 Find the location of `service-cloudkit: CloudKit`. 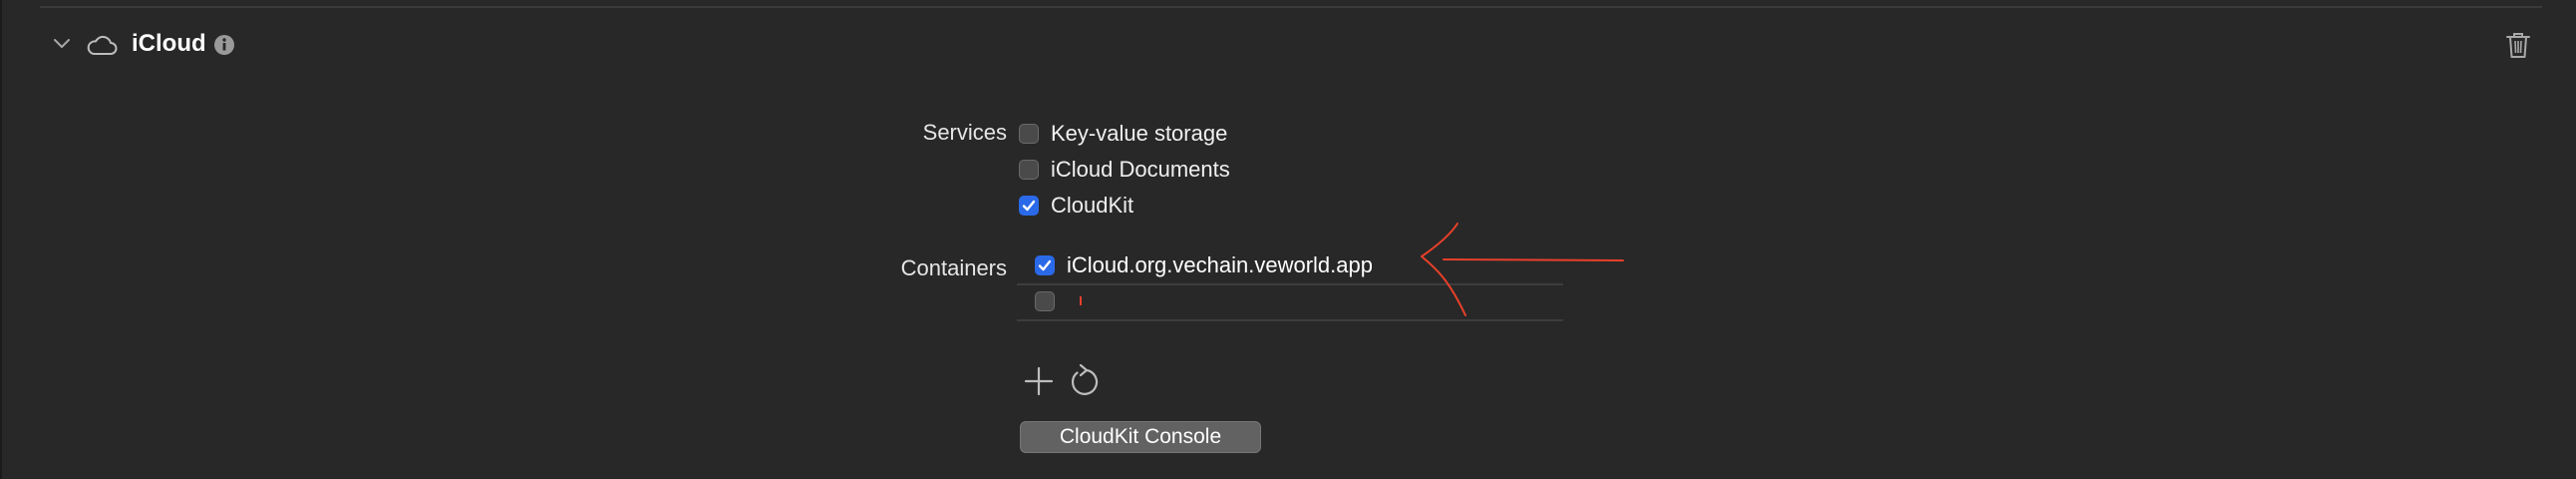

service-cloudkit: CloudKit is located at coordinates (1076, 206).